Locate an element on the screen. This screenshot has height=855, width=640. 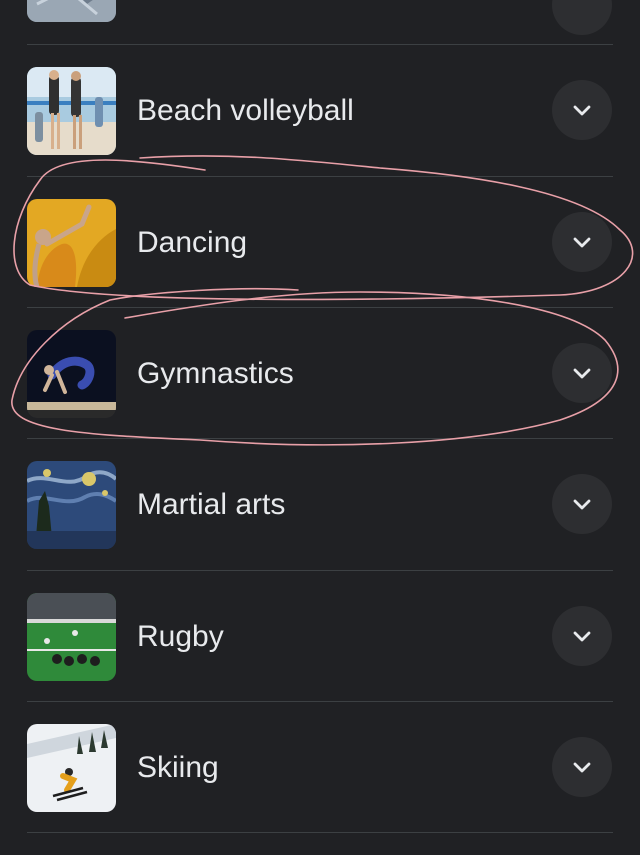
item-label: Rugby is located at coordinates (180, 636).